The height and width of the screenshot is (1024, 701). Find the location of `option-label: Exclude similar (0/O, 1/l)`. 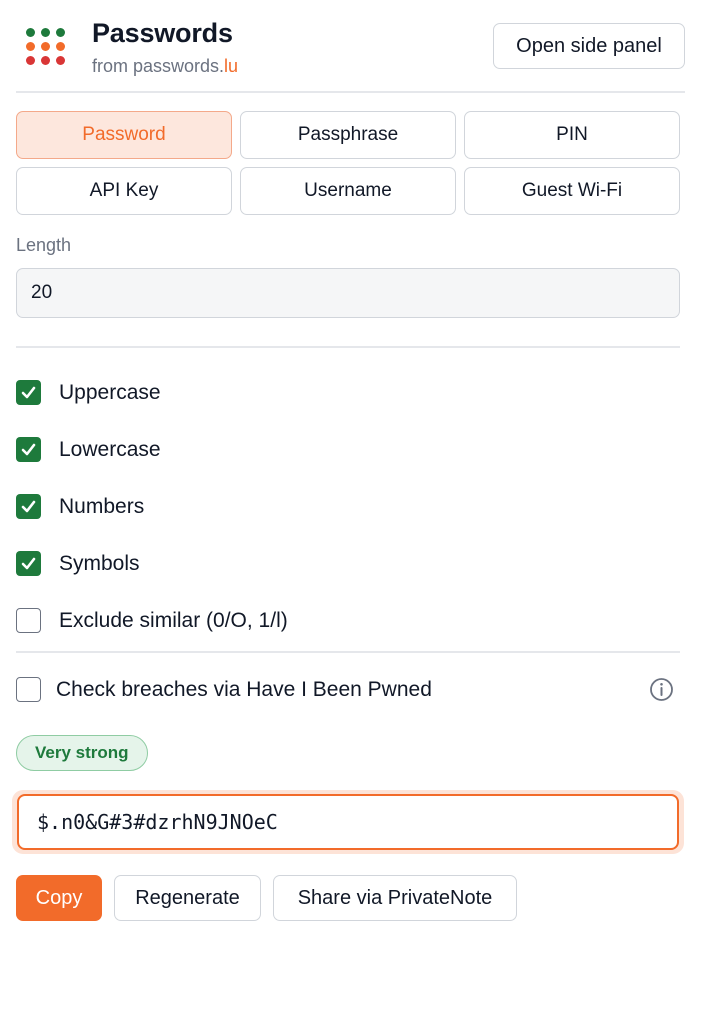

option-label: Exclude similar (0/O, 1/l) is located at coordinates (173, 620).